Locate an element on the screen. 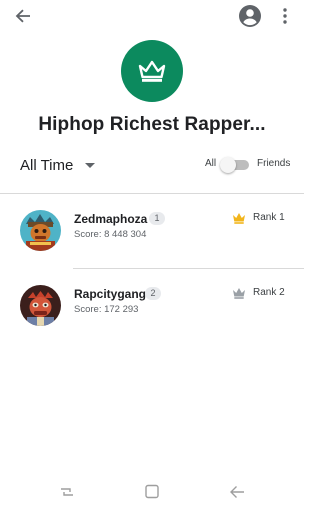 The height and width of the screenshot is (512, 320). all-friends-toggle is located at coordinates (235, 165).